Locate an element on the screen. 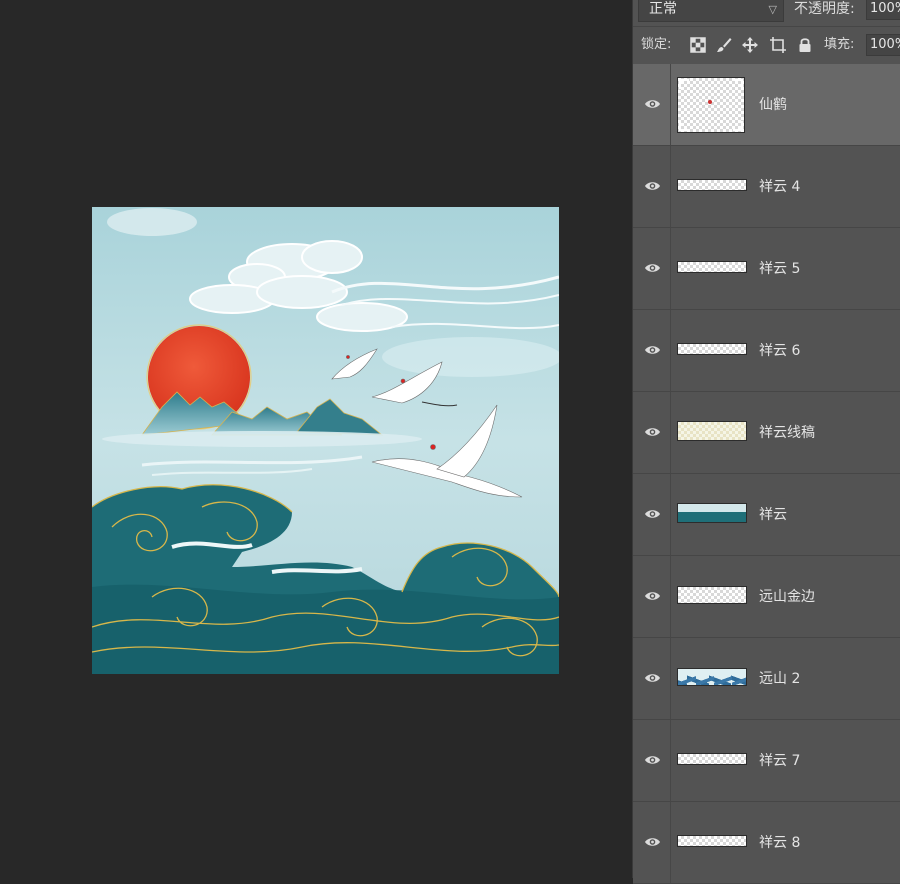 The height and width of the screenshot is (884, 900). blend-mode-value: 正常 is located at coordinates (663, 9).